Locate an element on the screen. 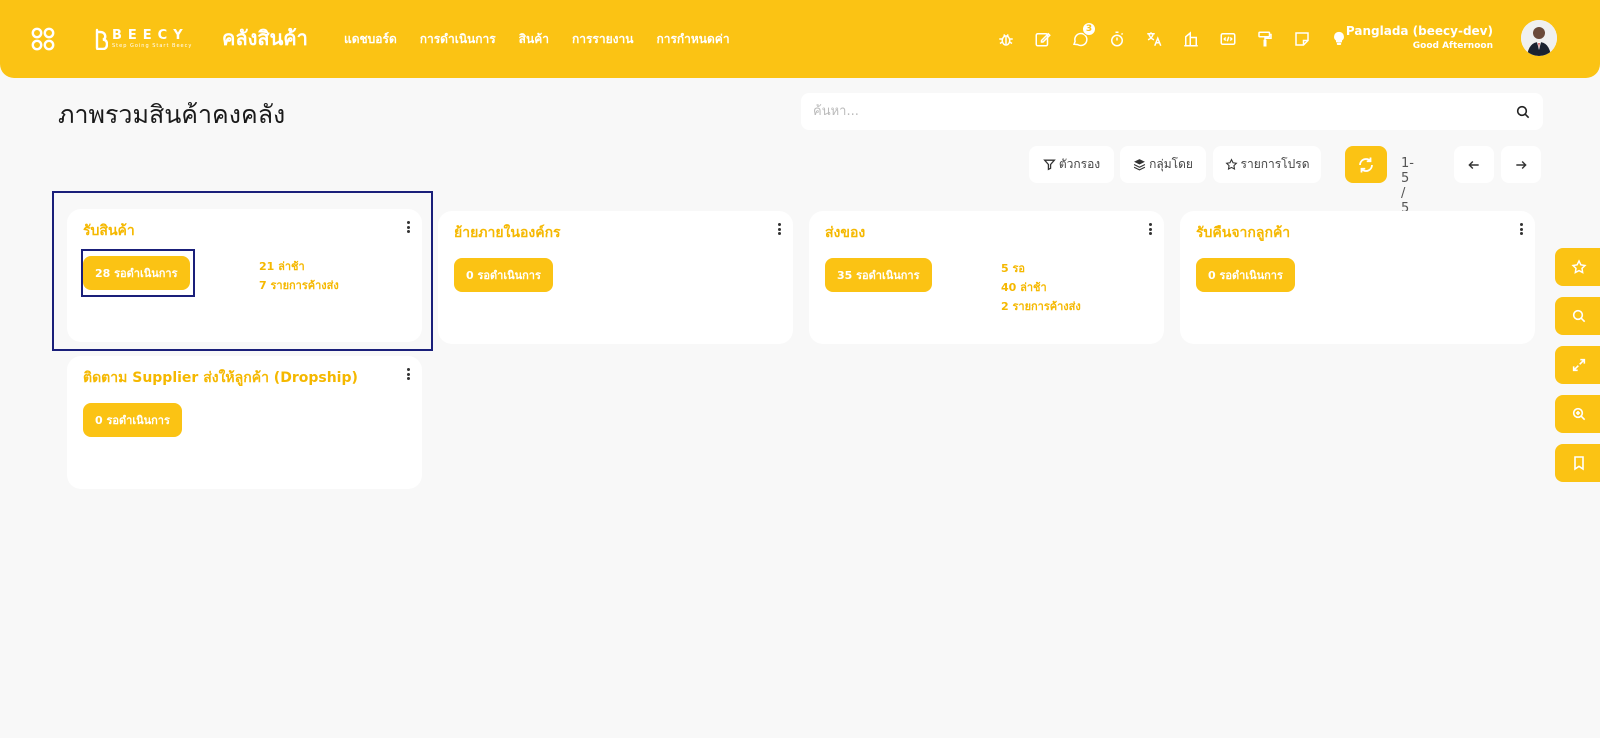  stat-waiting: 5 รอ is located at coordinates (1041, 268).